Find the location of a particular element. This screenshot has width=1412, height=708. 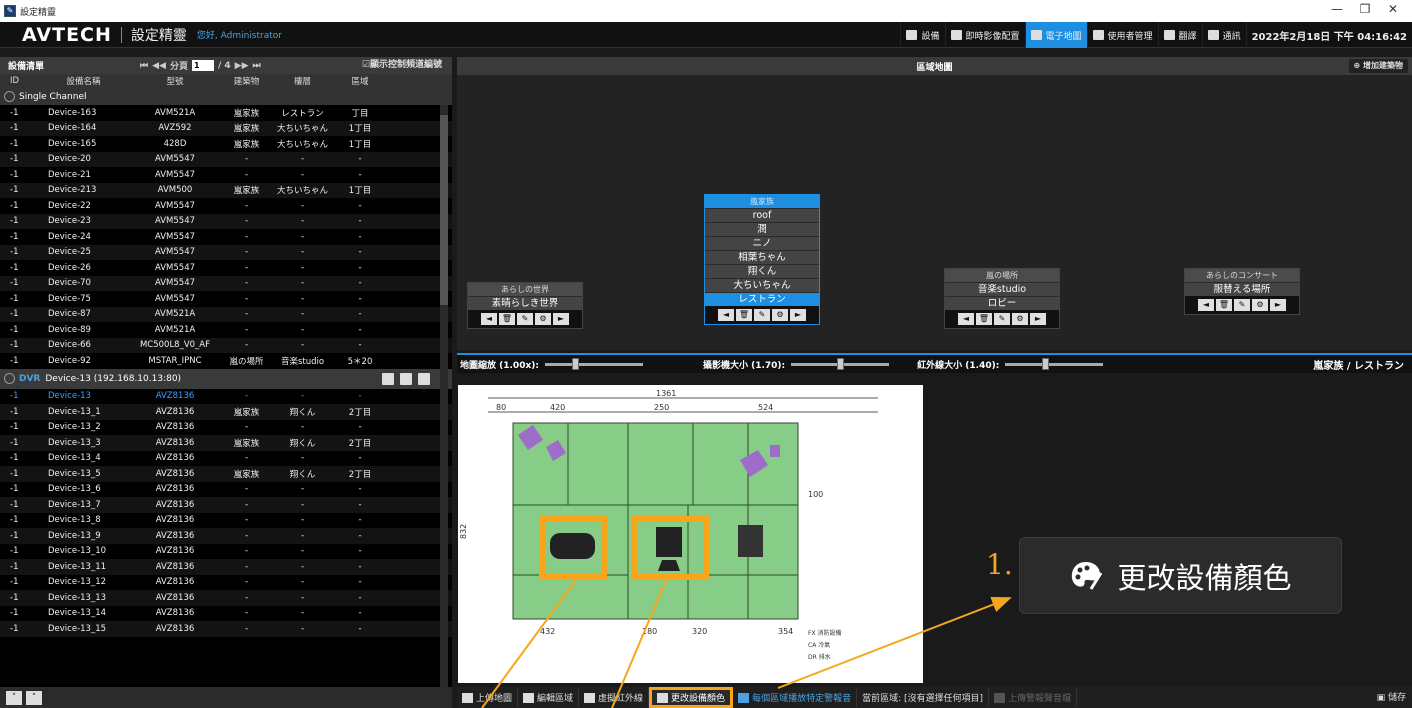

camera-size-slider: 攝影機大小 (1.70): is located at coordinates (796, 364).